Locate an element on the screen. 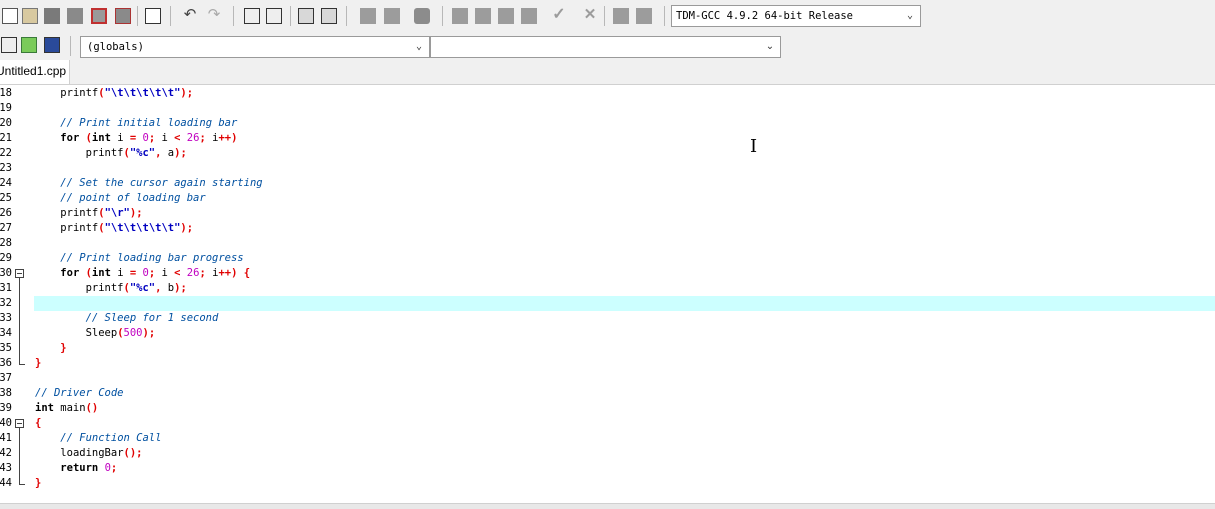 The width and height of the screenshot is (1215, 509). profile-icon is located at coordinates (621, 16).